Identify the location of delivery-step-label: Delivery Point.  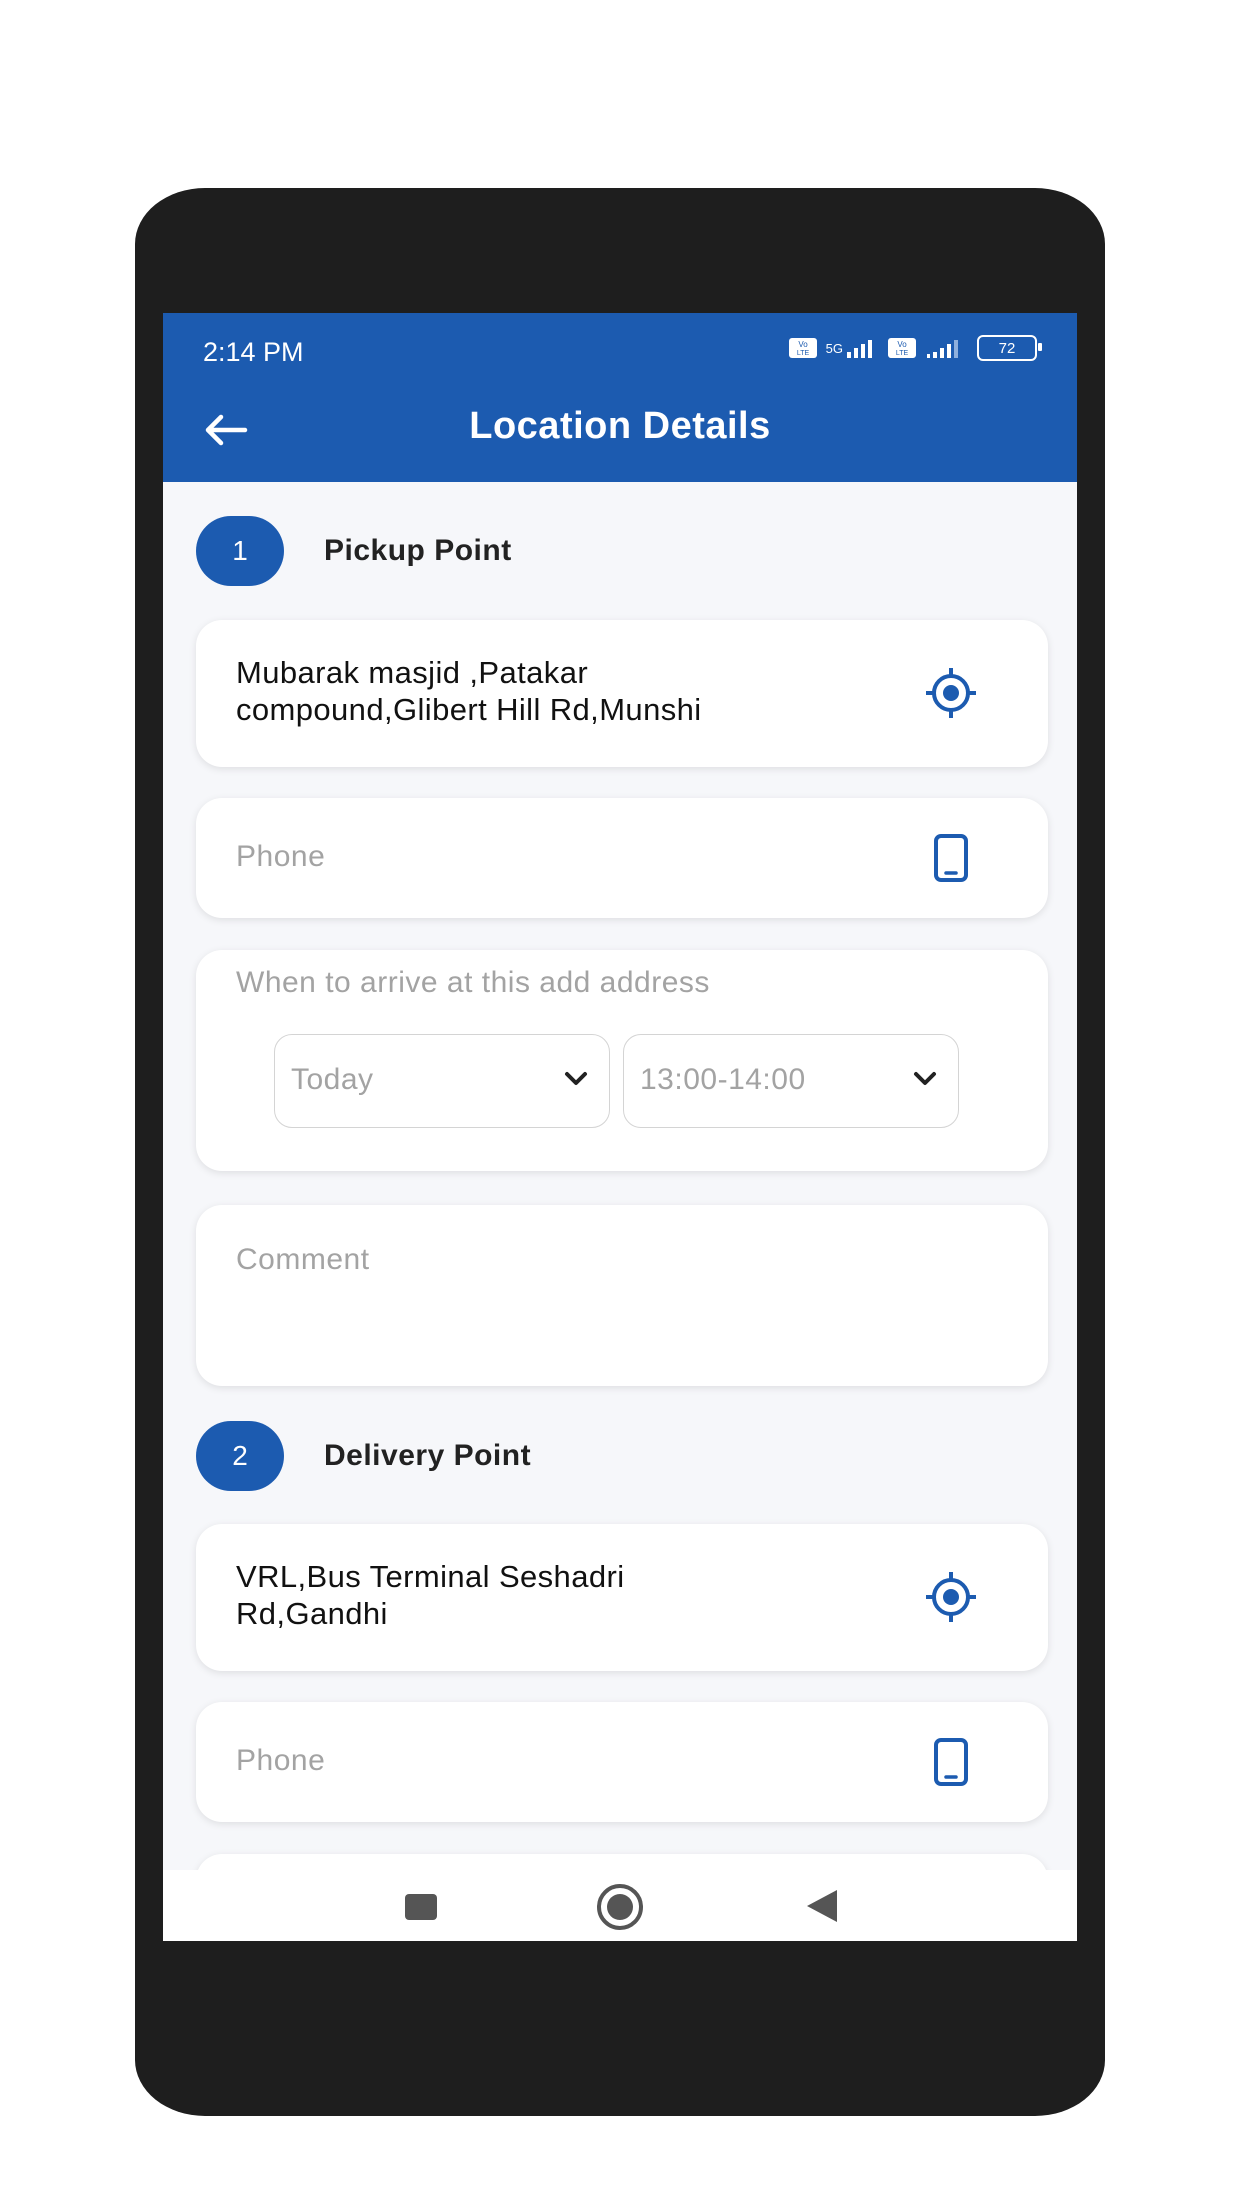
(428, 1455).